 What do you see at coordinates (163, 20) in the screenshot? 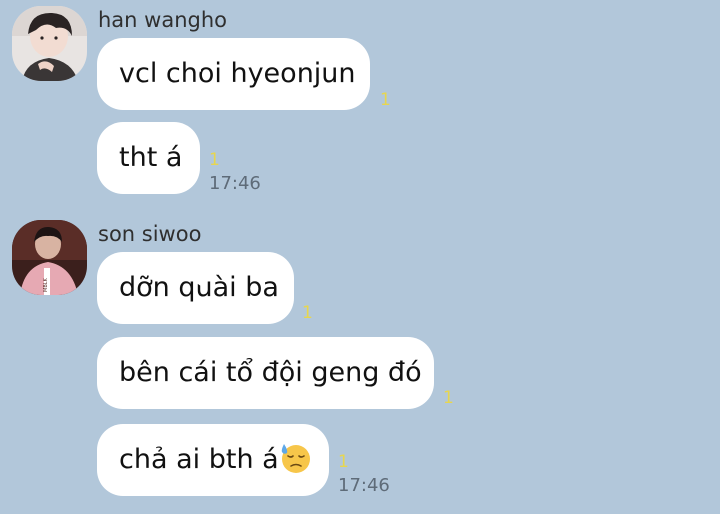
I see `sender-name: han wangho` at bounding box center [163, 20].